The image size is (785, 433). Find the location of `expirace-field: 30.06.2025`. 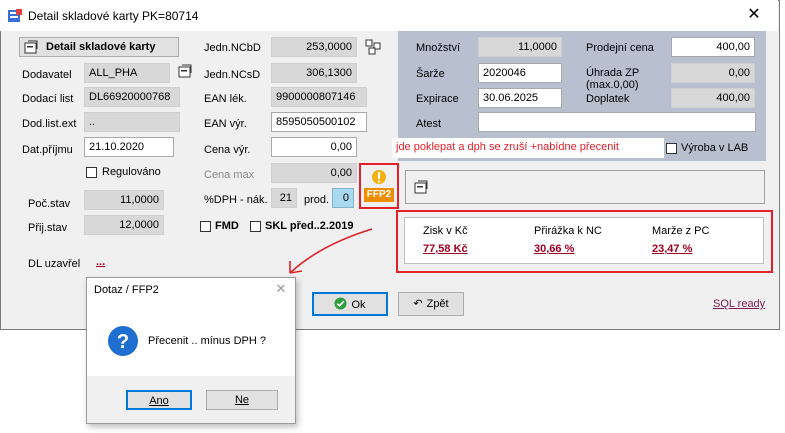

expirace-field: 30.06.2025 is located at coordinates (520, 98).